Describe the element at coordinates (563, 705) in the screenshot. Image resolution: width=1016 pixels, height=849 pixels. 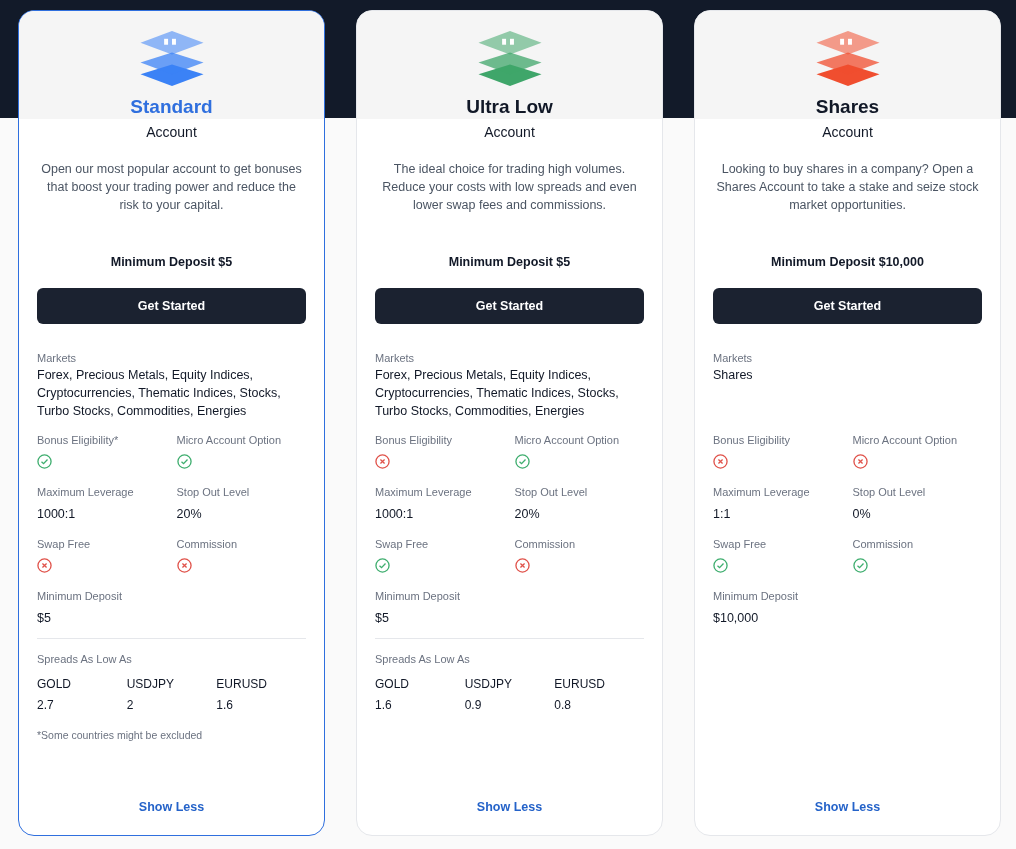
I see `spread-value: 0.8` at that location.